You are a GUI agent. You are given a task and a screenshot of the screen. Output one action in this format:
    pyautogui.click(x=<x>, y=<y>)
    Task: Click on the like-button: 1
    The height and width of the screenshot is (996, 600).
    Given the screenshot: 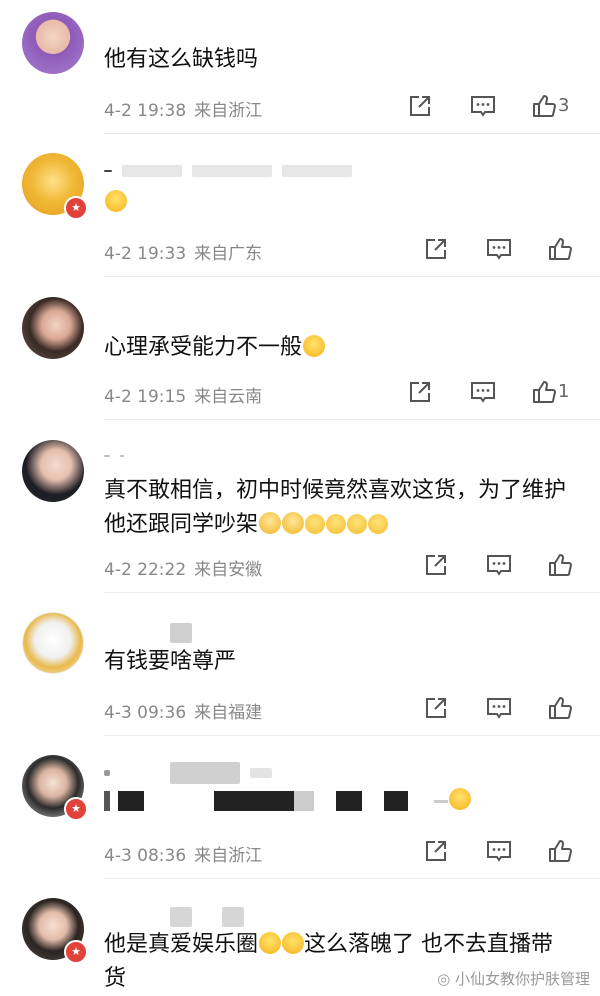 What is the action you would take?
    pyautogui.click(x=550, y=393)
    